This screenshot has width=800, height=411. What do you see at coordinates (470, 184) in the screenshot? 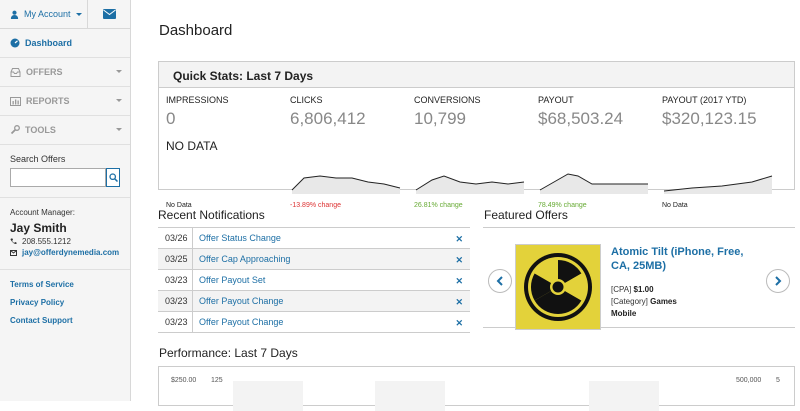
I see `conversions-sparkline` at bounding box center [470, 184].